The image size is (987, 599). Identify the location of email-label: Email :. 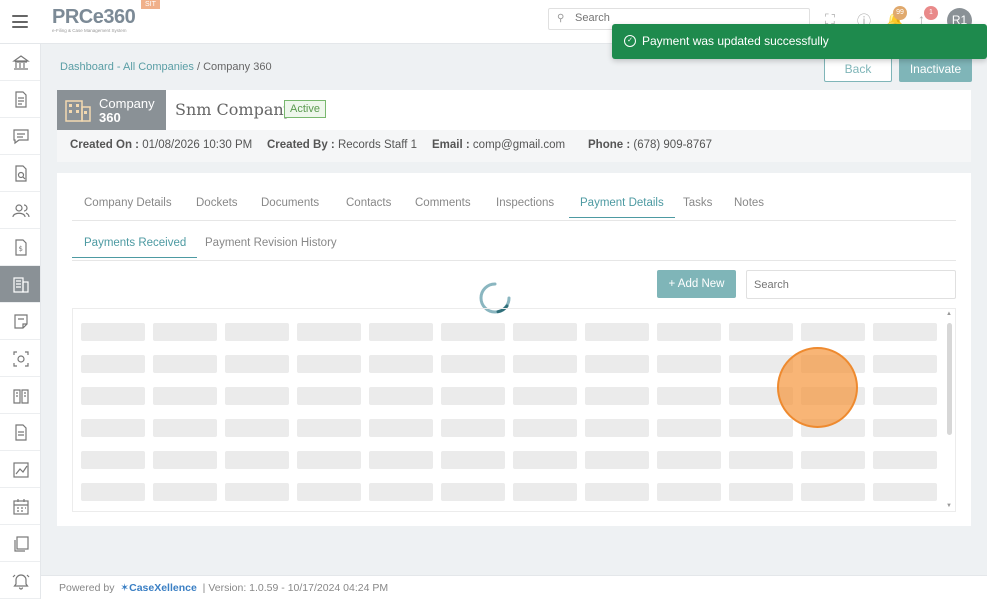
(451, 145).